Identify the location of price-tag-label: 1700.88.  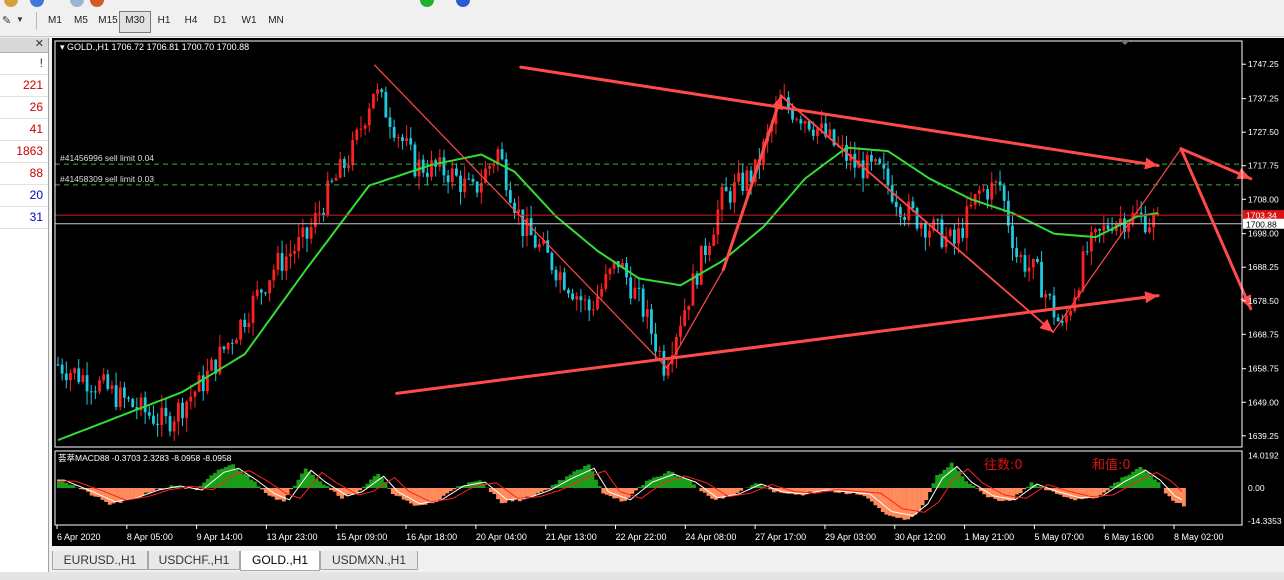
(1261, 224).